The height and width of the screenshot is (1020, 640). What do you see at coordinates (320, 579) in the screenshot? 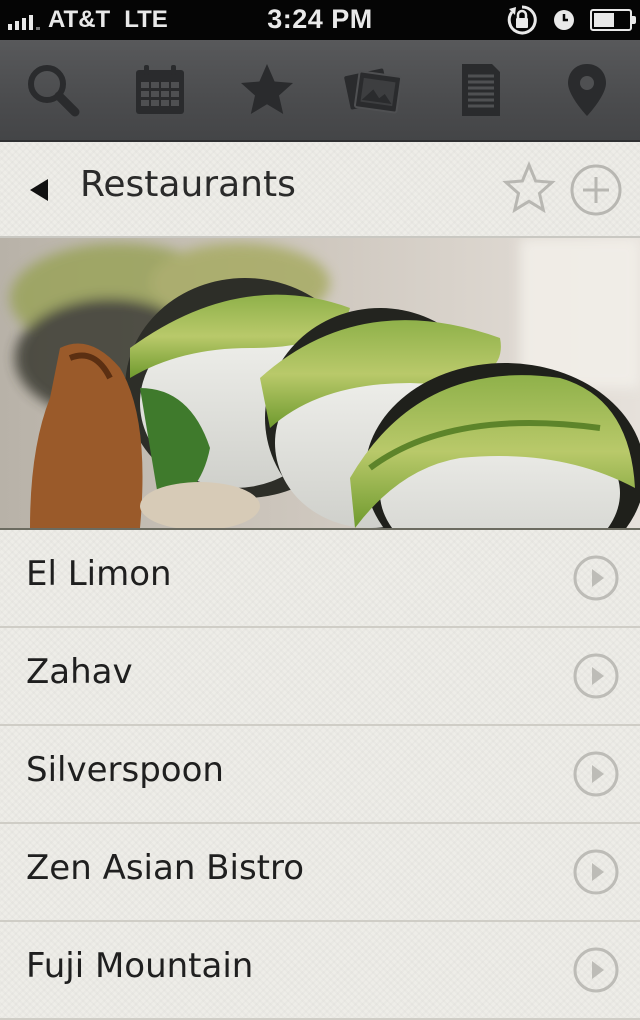
I see `list-item: El Limon` at bounding box center [320, 579].